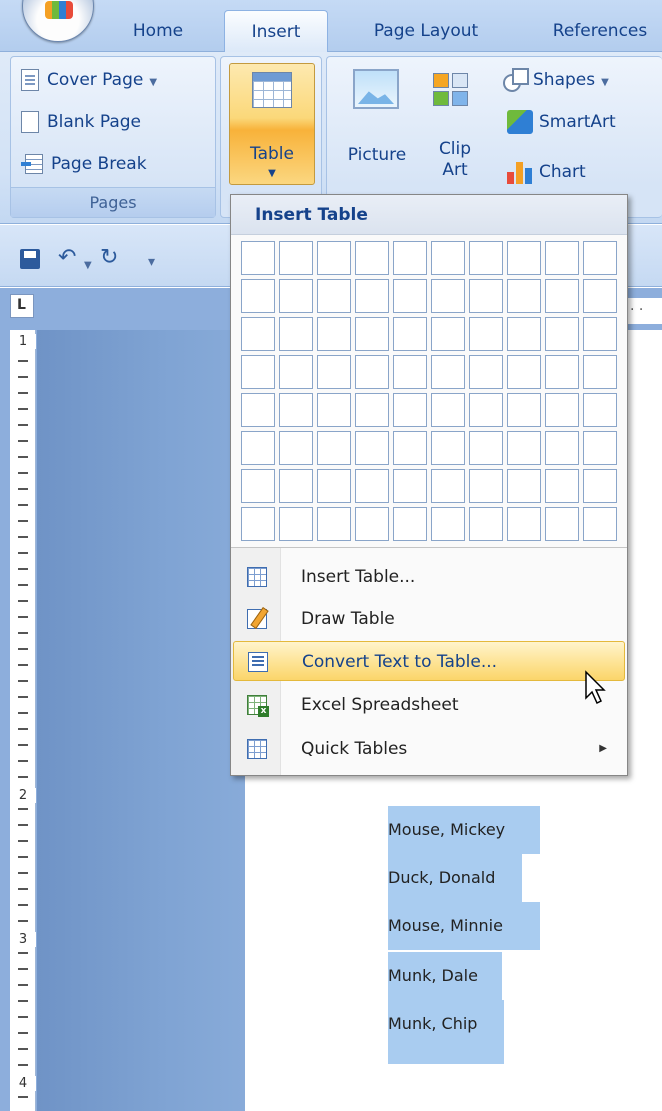  Describe the element at coordinates (596, 31) in the screenshot. I see `tab-references: References` at that location.